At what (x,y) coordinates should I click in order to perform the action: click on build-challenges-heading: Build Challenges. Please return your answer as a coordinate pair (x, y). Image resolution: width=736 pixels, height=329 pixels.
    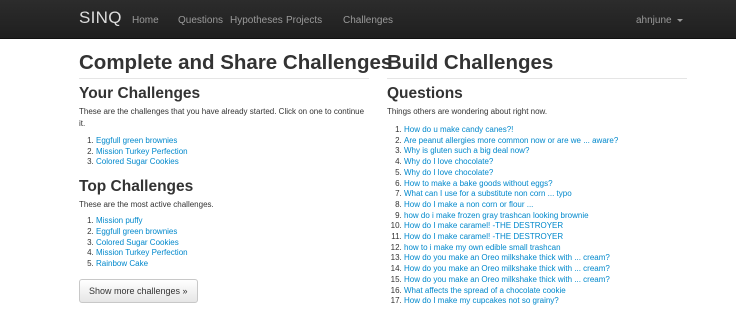
    Looking at the image, I should click on (537, 64).